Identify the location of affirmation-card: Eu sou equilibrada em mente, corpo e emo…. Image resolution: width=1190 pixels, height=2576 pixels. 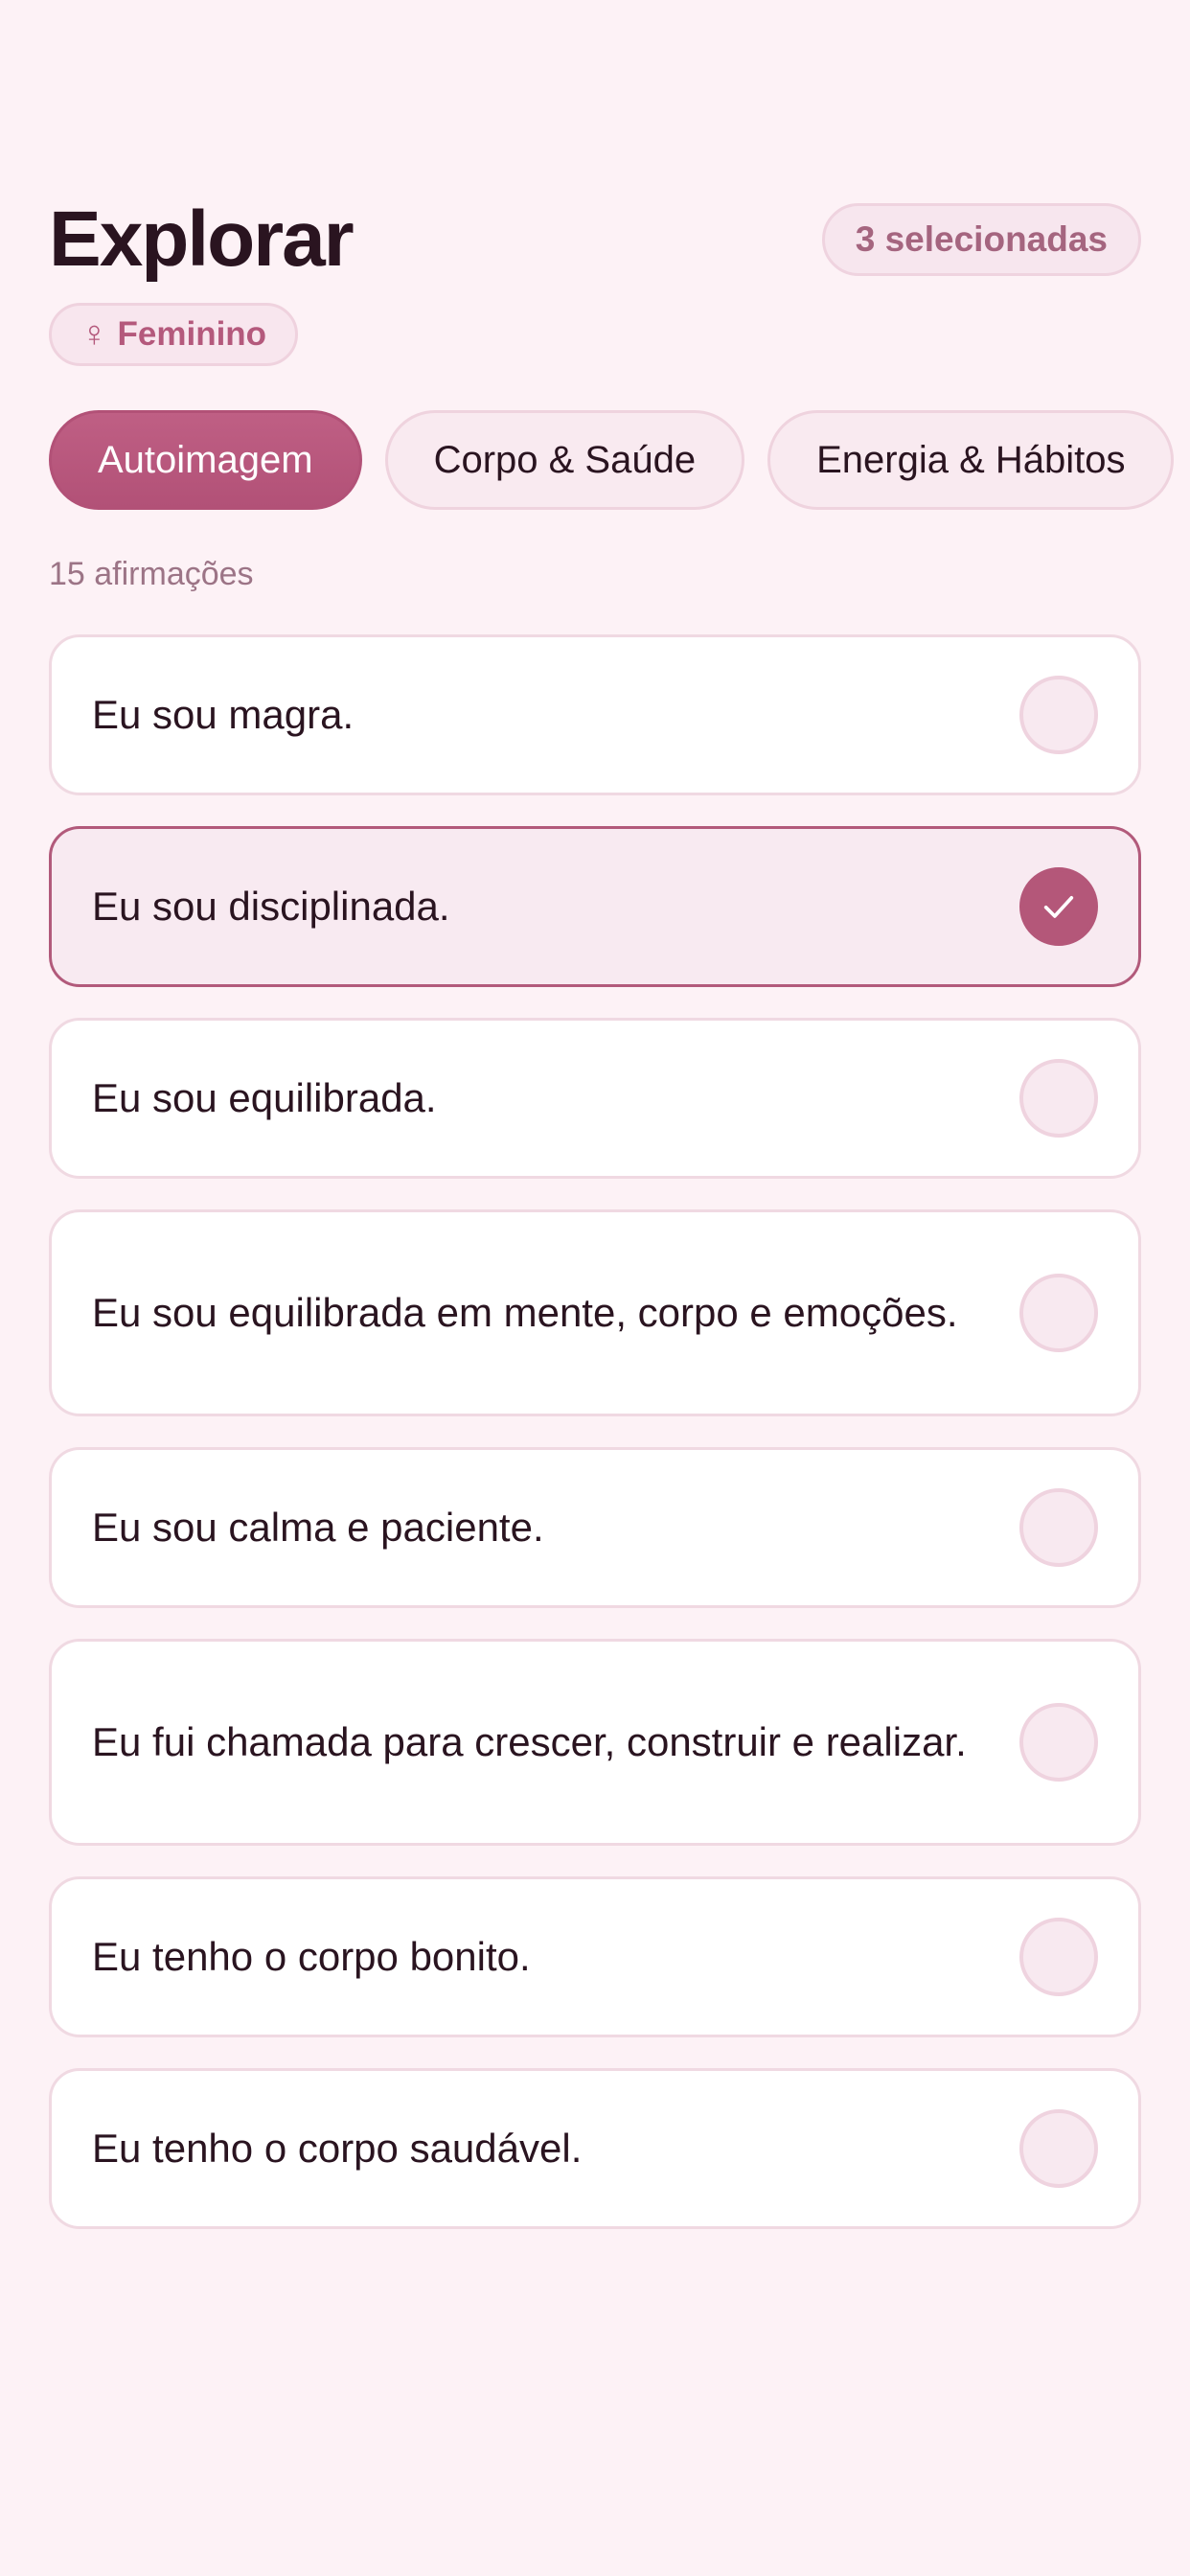
(595, 1312).